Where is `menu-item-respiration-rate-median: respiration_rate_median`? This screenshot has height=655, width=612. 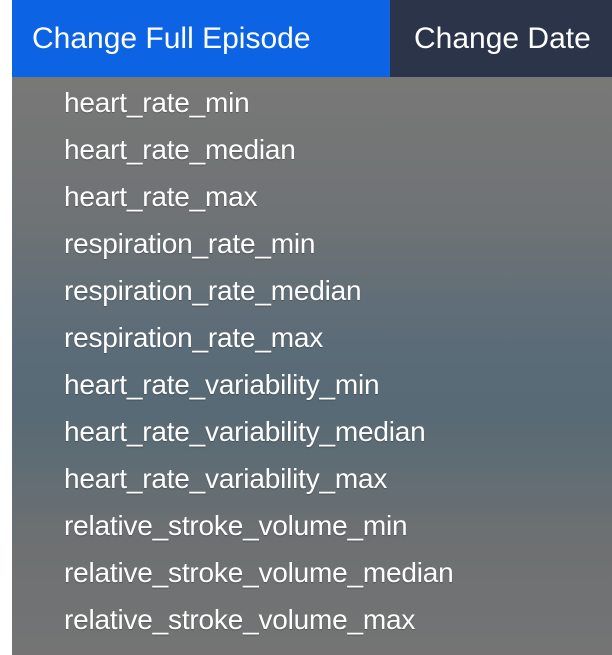
menu-item-respiration-rate-median: respiration_rate_median is located at coordinates (312, 290).